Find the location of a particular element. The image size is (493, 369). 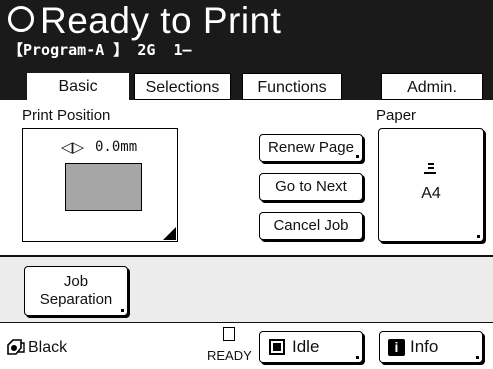

go-to-next-button: Go to Next is located at coordinates (311, 187).